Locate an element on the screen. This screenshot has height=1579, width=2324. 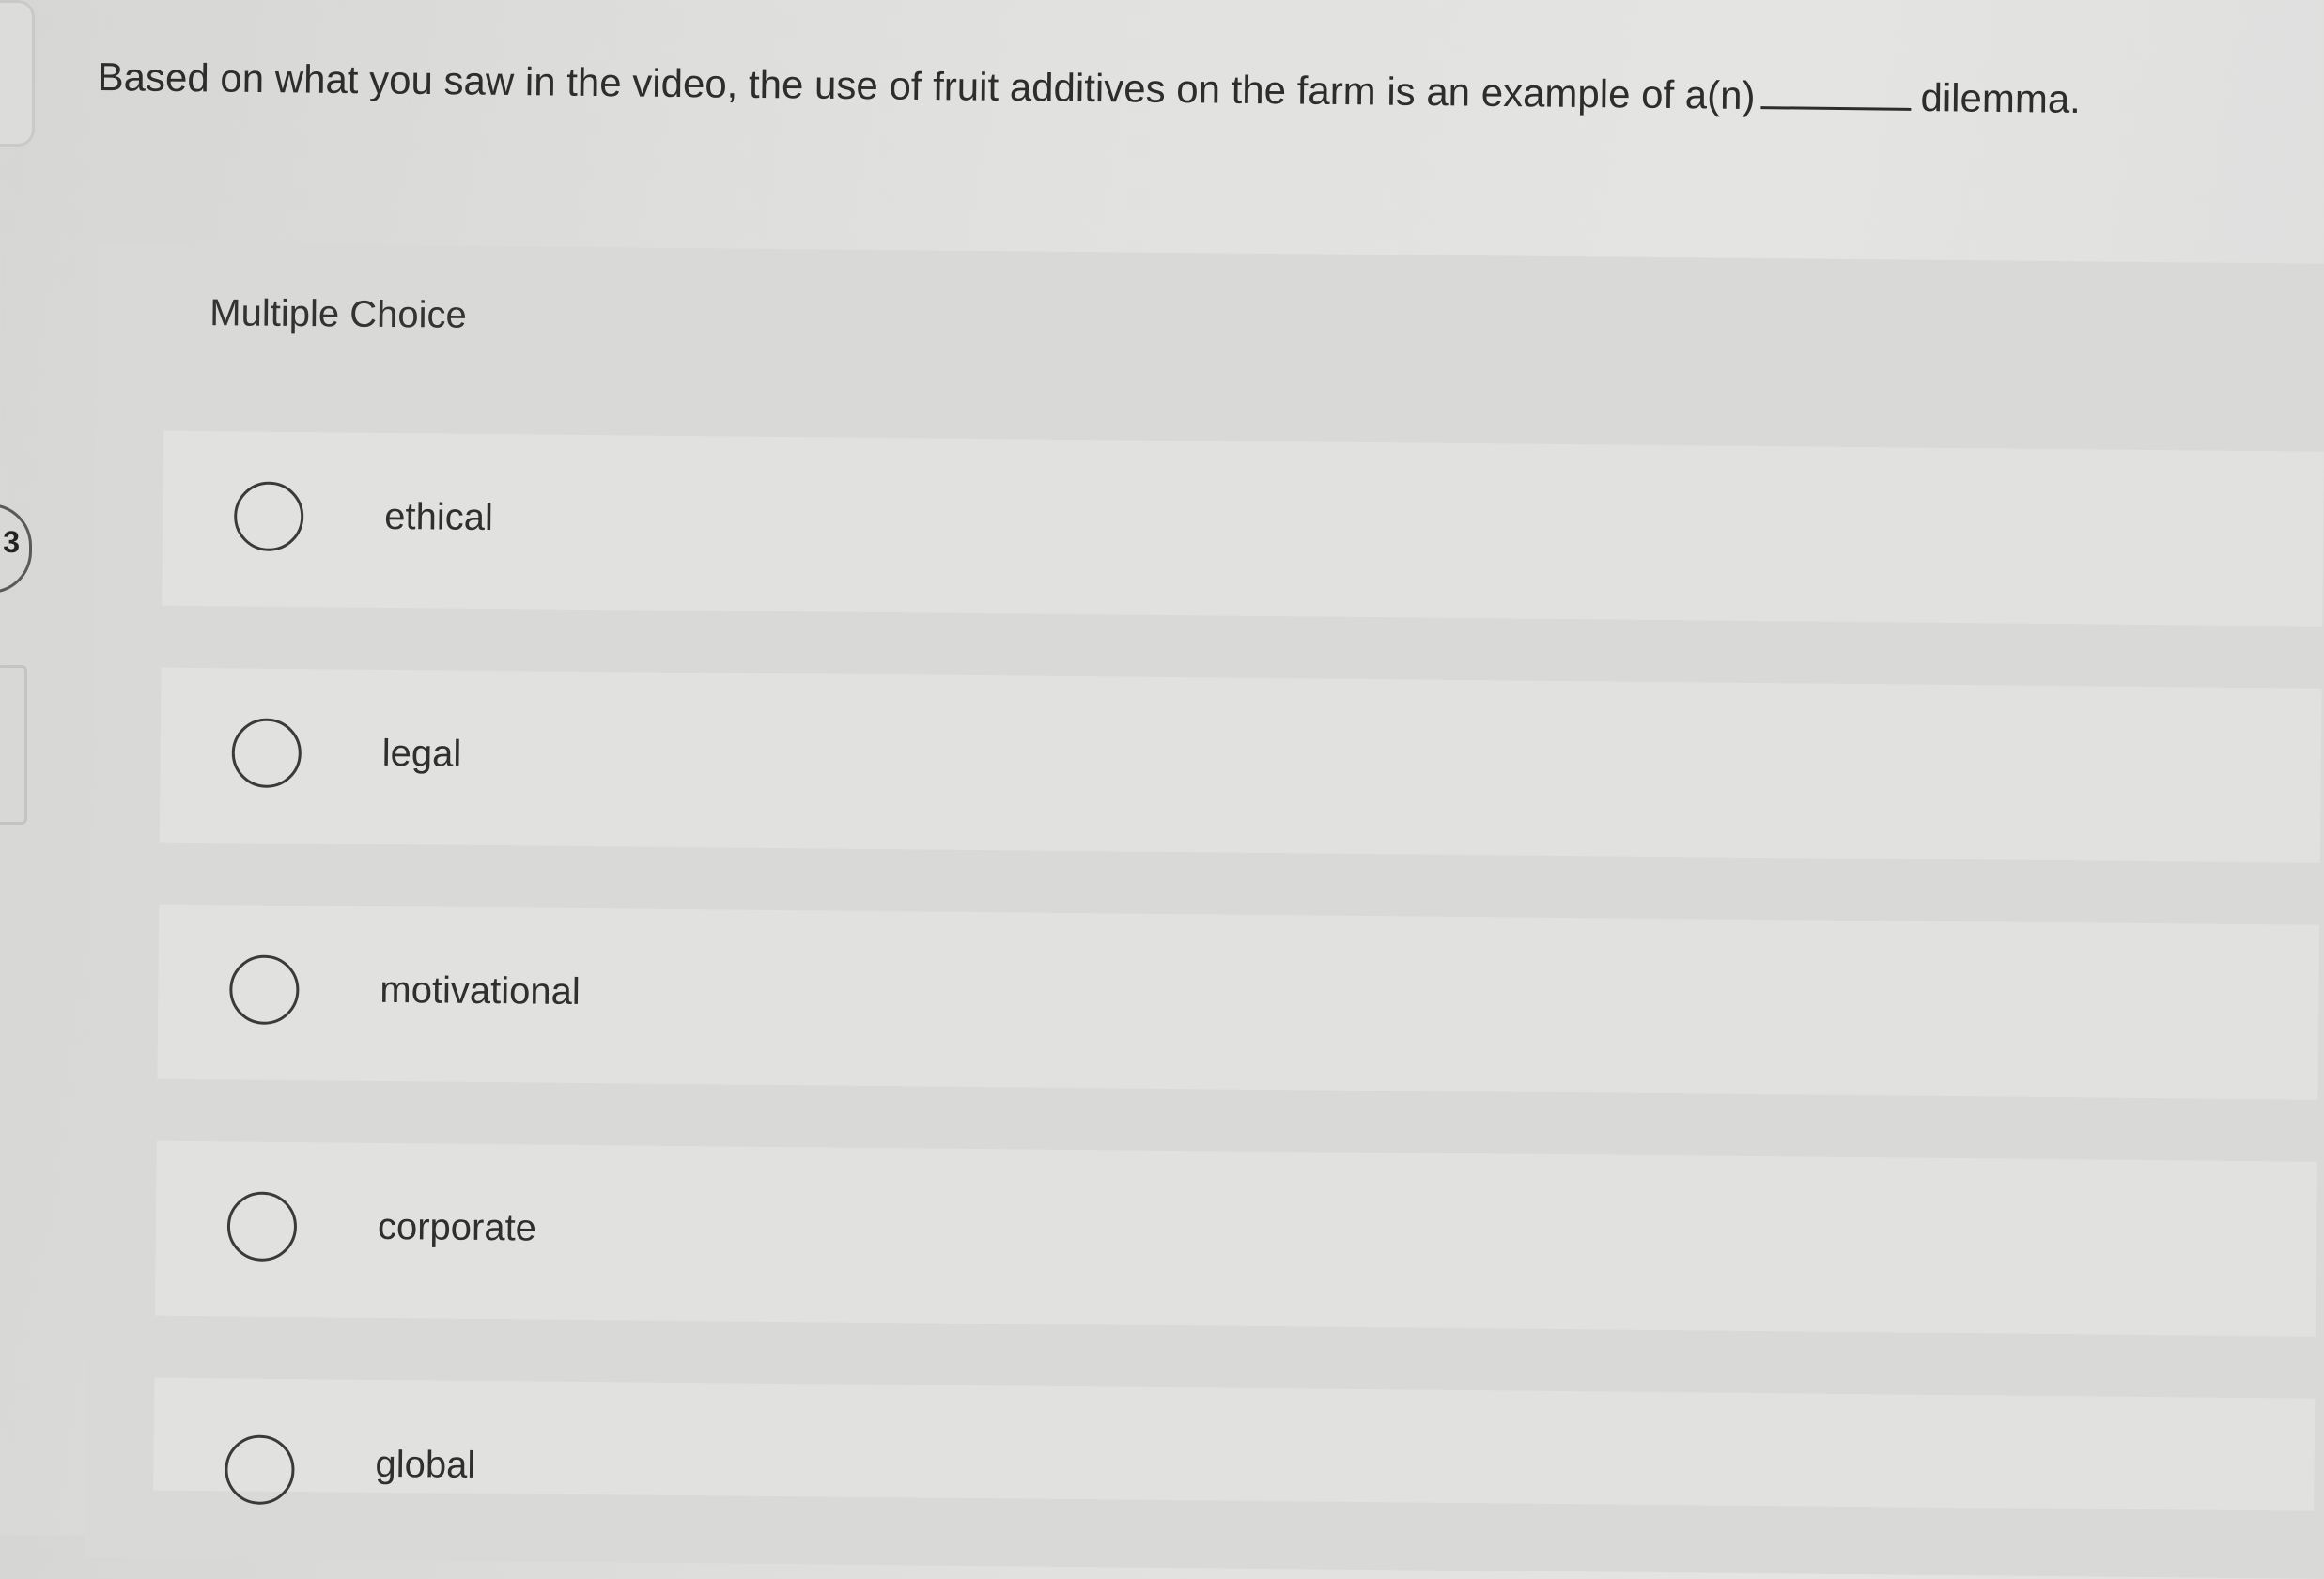
answer-blank is located at coordinates (1836, 91).